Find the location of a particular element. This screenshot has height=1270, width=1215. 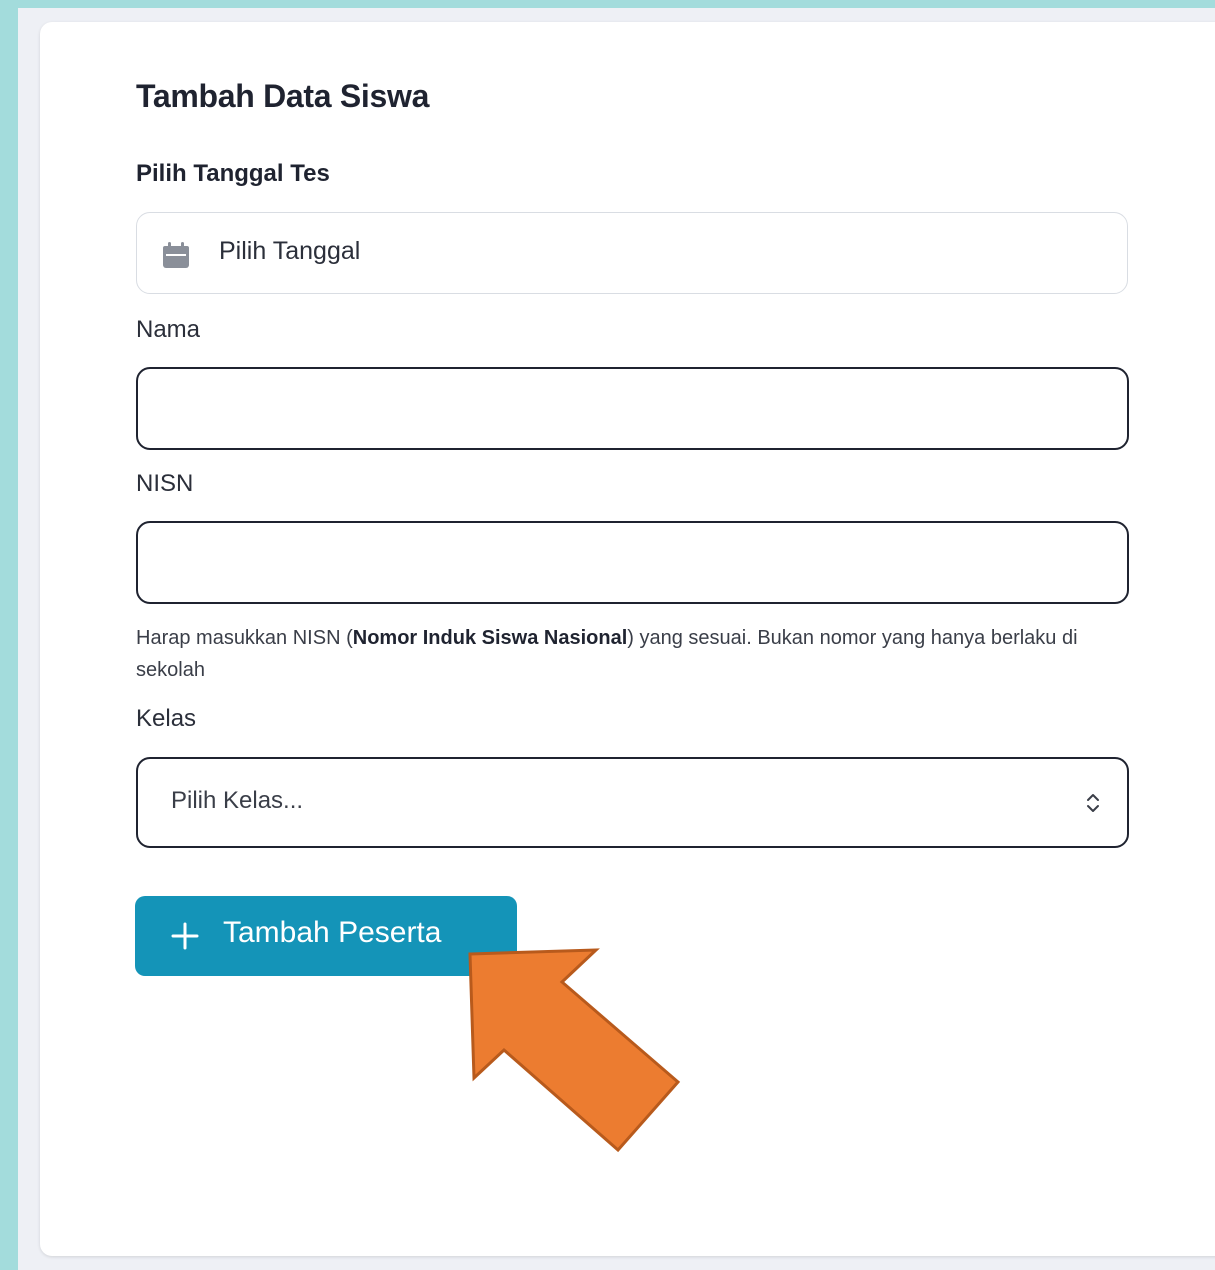

add-participant-button: Tambah Peserta is located at coordinates (326, 936).